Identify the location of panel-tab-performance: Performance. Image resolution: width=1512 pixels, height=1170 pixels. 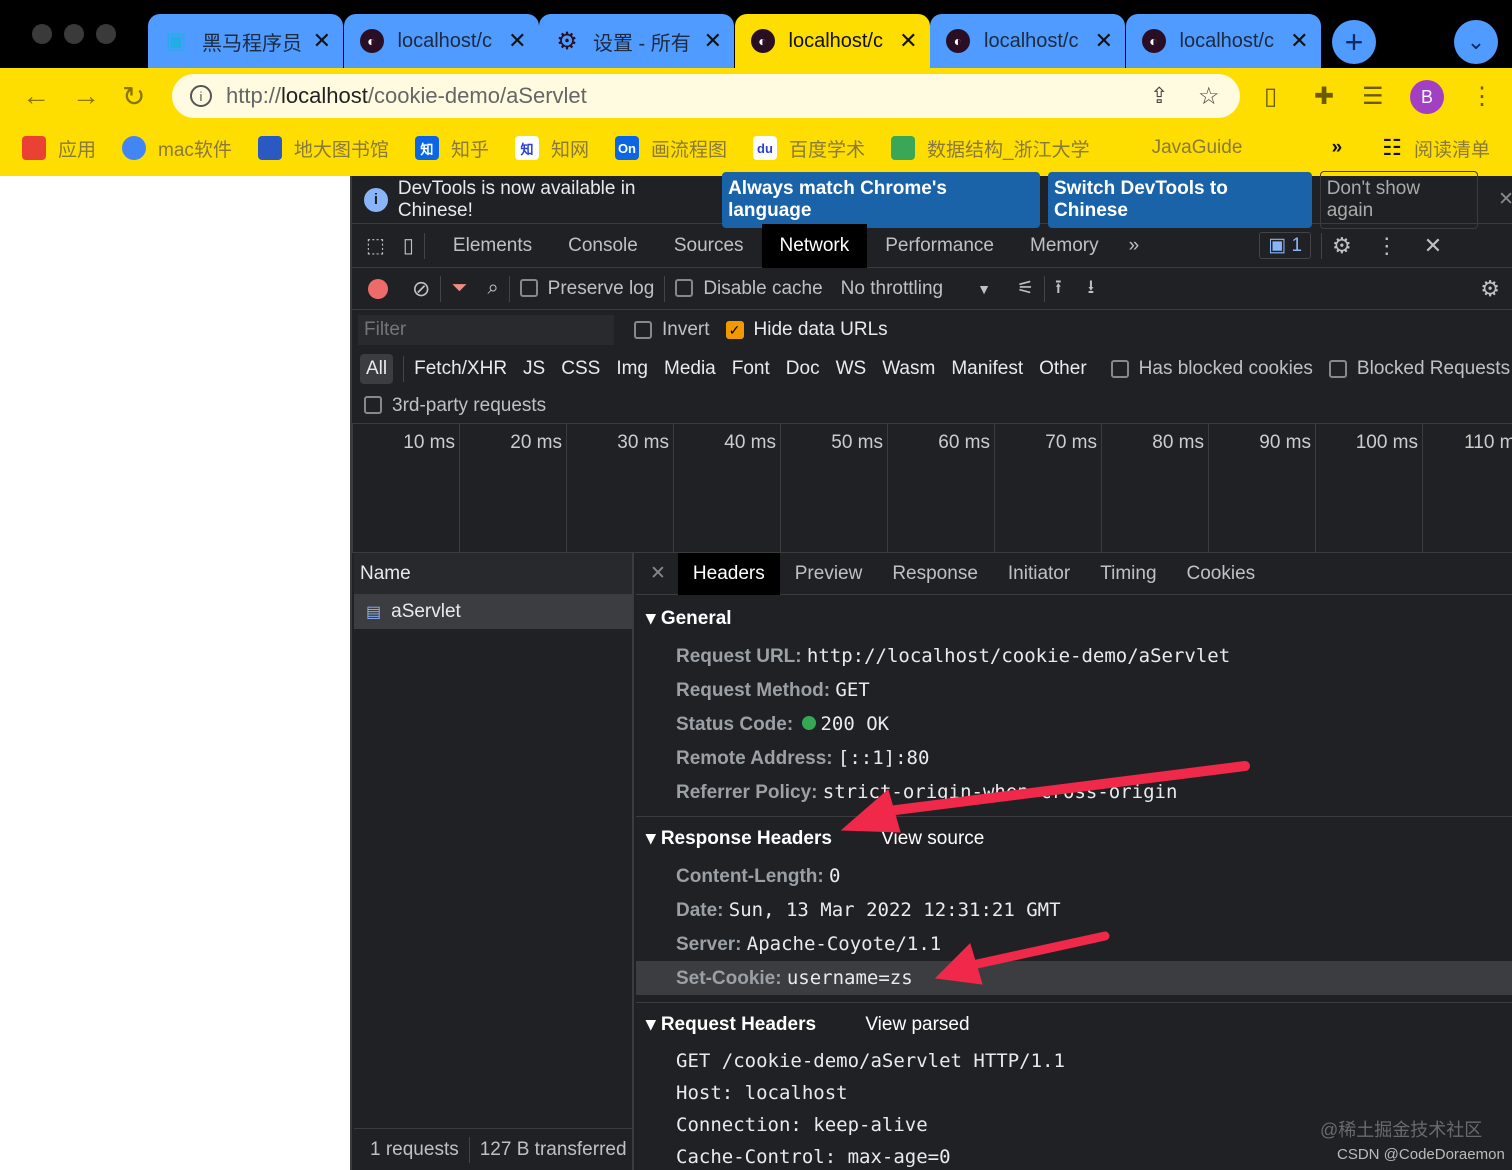
(939, 246).